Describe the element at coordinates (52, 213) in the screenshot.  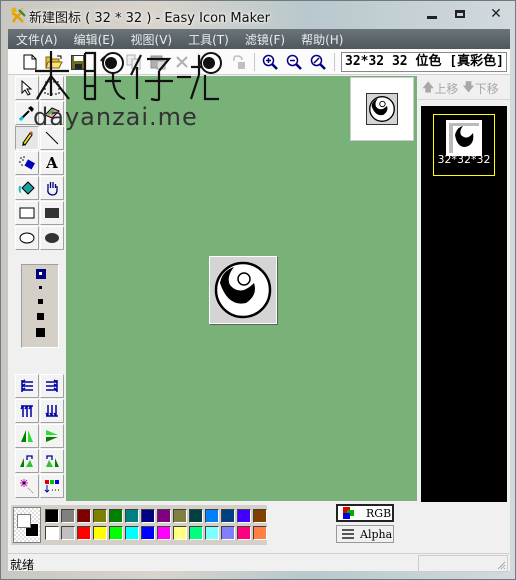
I see `tool-filled-rectangle` at that location.